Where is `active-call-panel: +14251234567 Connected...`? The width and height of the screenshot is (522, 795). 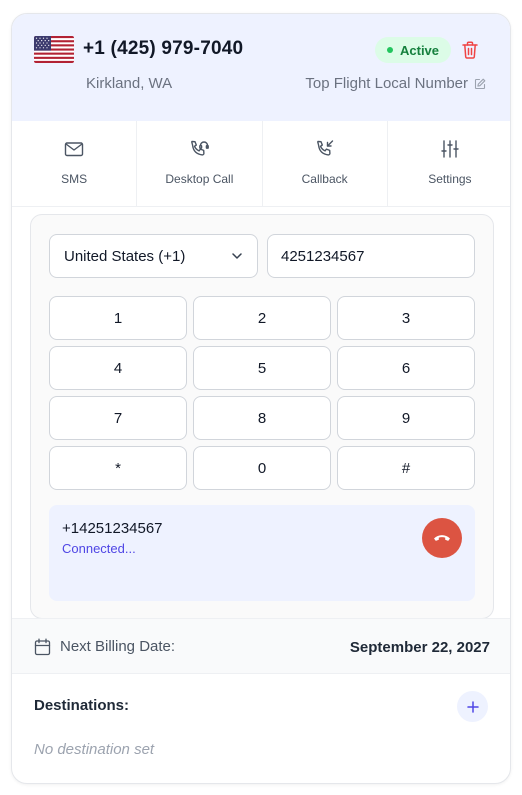
active-call-panel: +14251234567 Connected... is located at coordinates (262, 553).